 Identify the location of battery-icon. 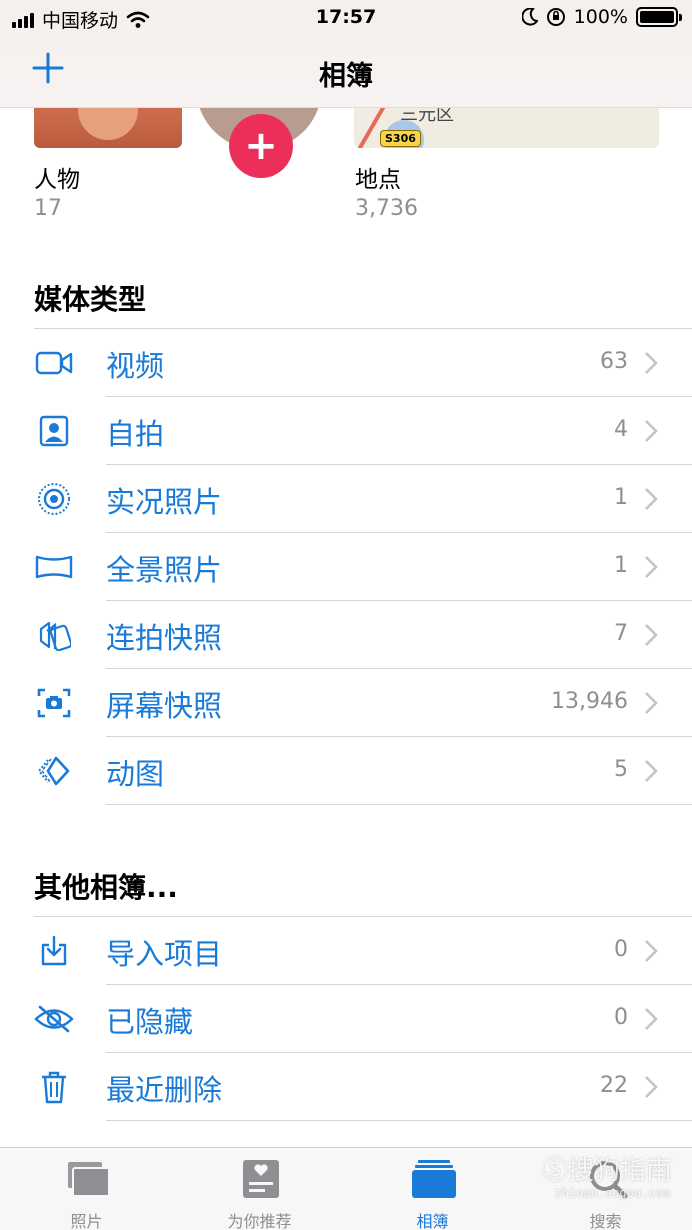
(659, 17).